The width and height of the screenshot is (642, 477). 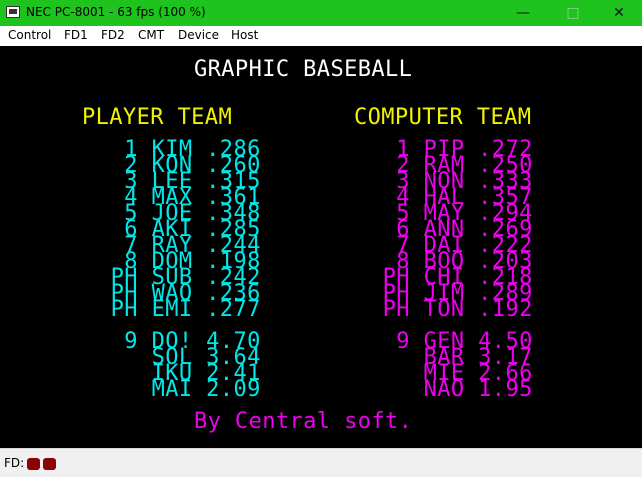 What do you see at coordinates (303, 69) in the screenshot?
I see `game-title: GRAPHIC BASEBALL` at bounding box center [303, 69].